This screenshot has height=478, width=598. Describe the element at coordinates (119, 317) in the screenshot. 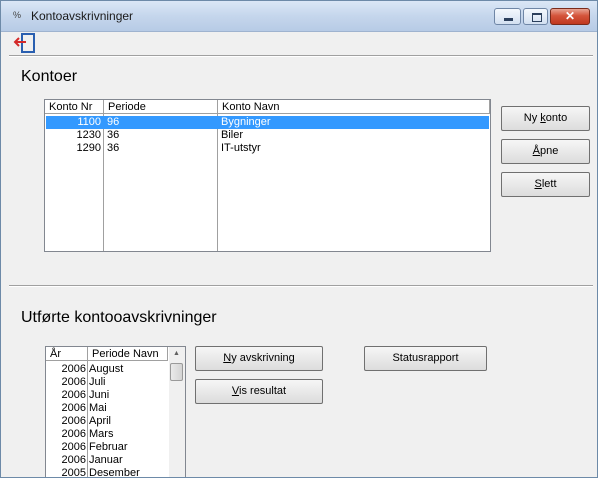

I see `depreciations-heading: Utførte kontooavskrivninger` at that location.